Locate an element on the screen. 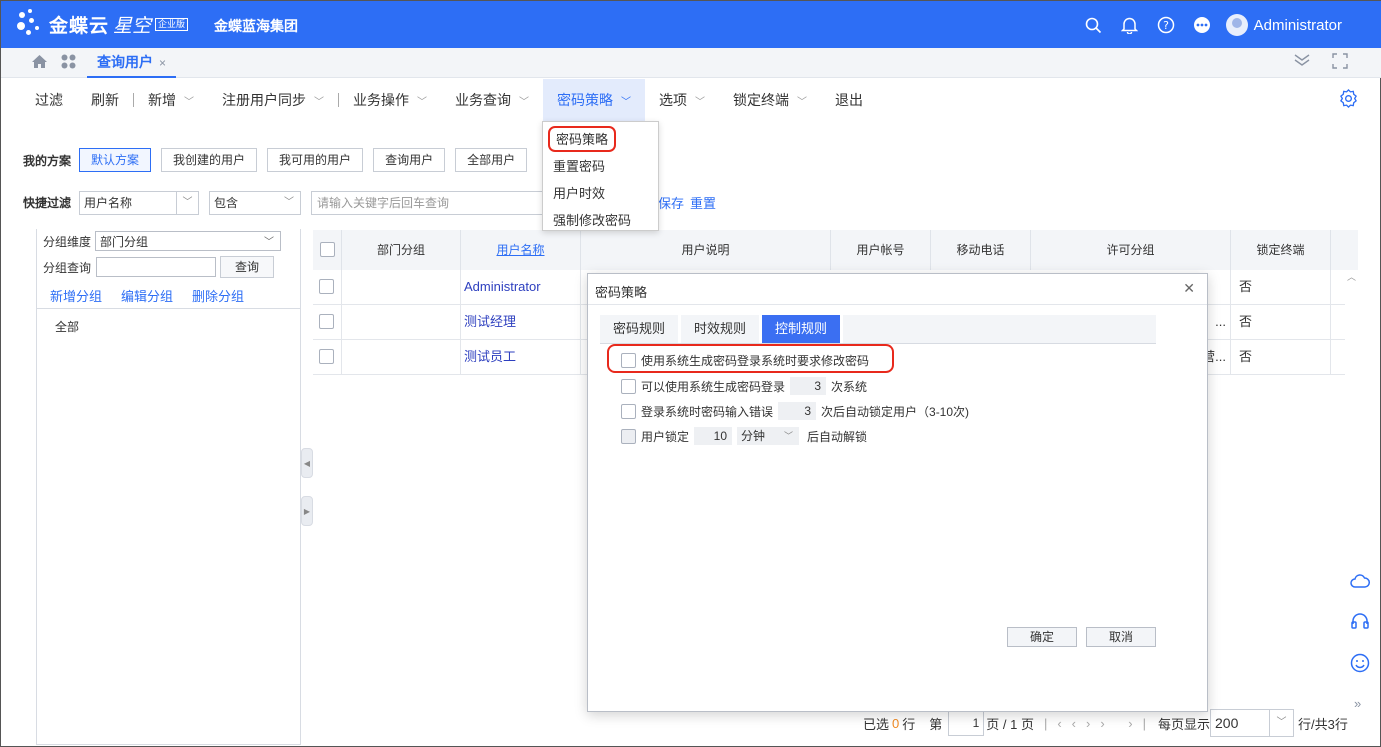 The image size is (1381, 747). add-group-button: 新增分组 is located at coordinates (76, 295).